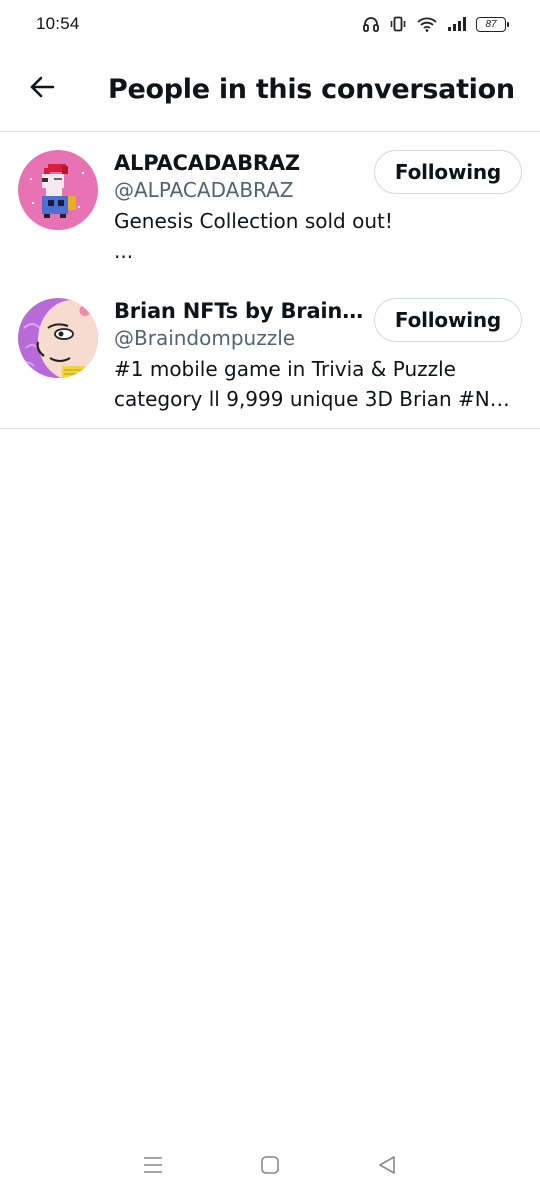 Image resolution: width=540 pixels, height=1200 pixels. What do you see at coordinates (207, 163) in the screenshot?
I see `display-name: ALPACADABRAZ` at bounding box center [207, 163].